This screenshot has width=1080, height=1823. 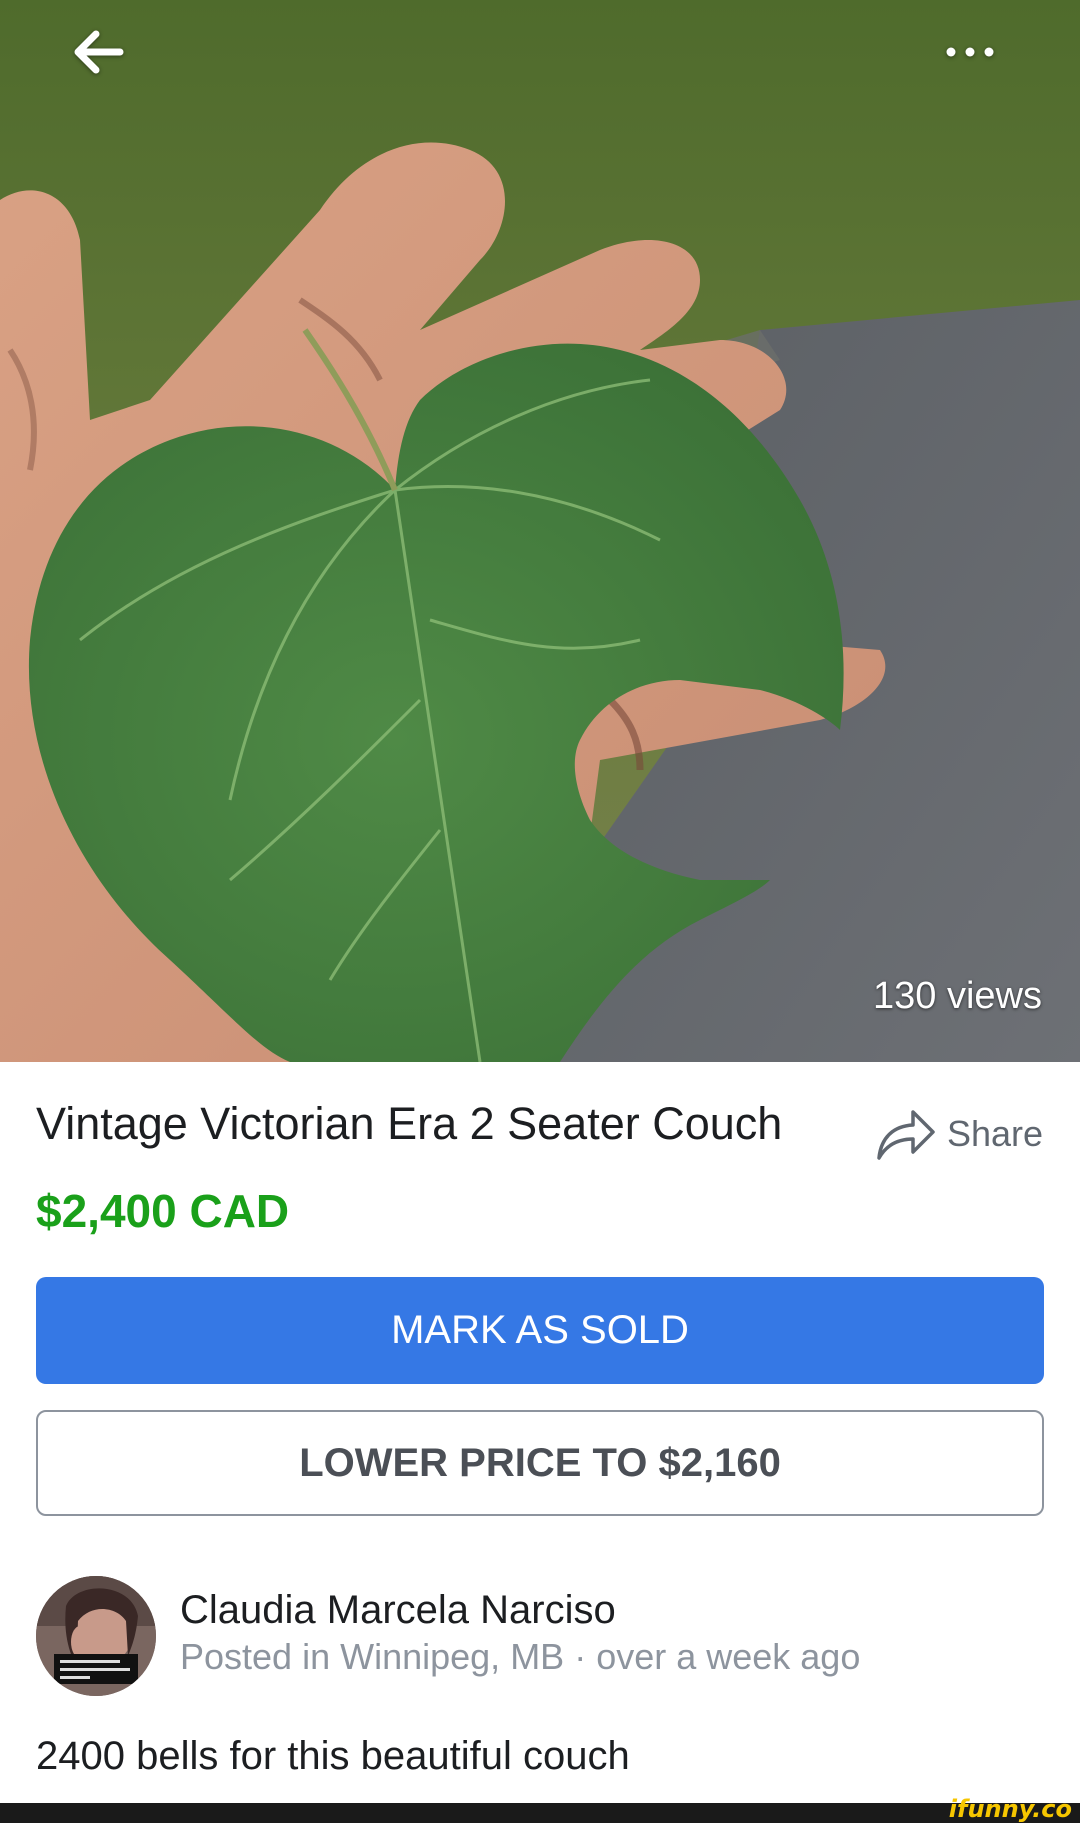 I want to click on listing-price: $2,400 CAD, so click(x=163, y=1211).